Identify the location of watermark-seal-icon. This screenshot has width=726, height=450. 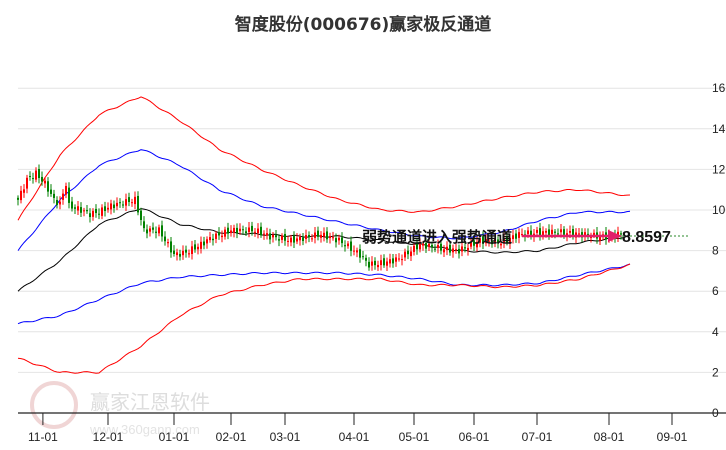
(54, 405).